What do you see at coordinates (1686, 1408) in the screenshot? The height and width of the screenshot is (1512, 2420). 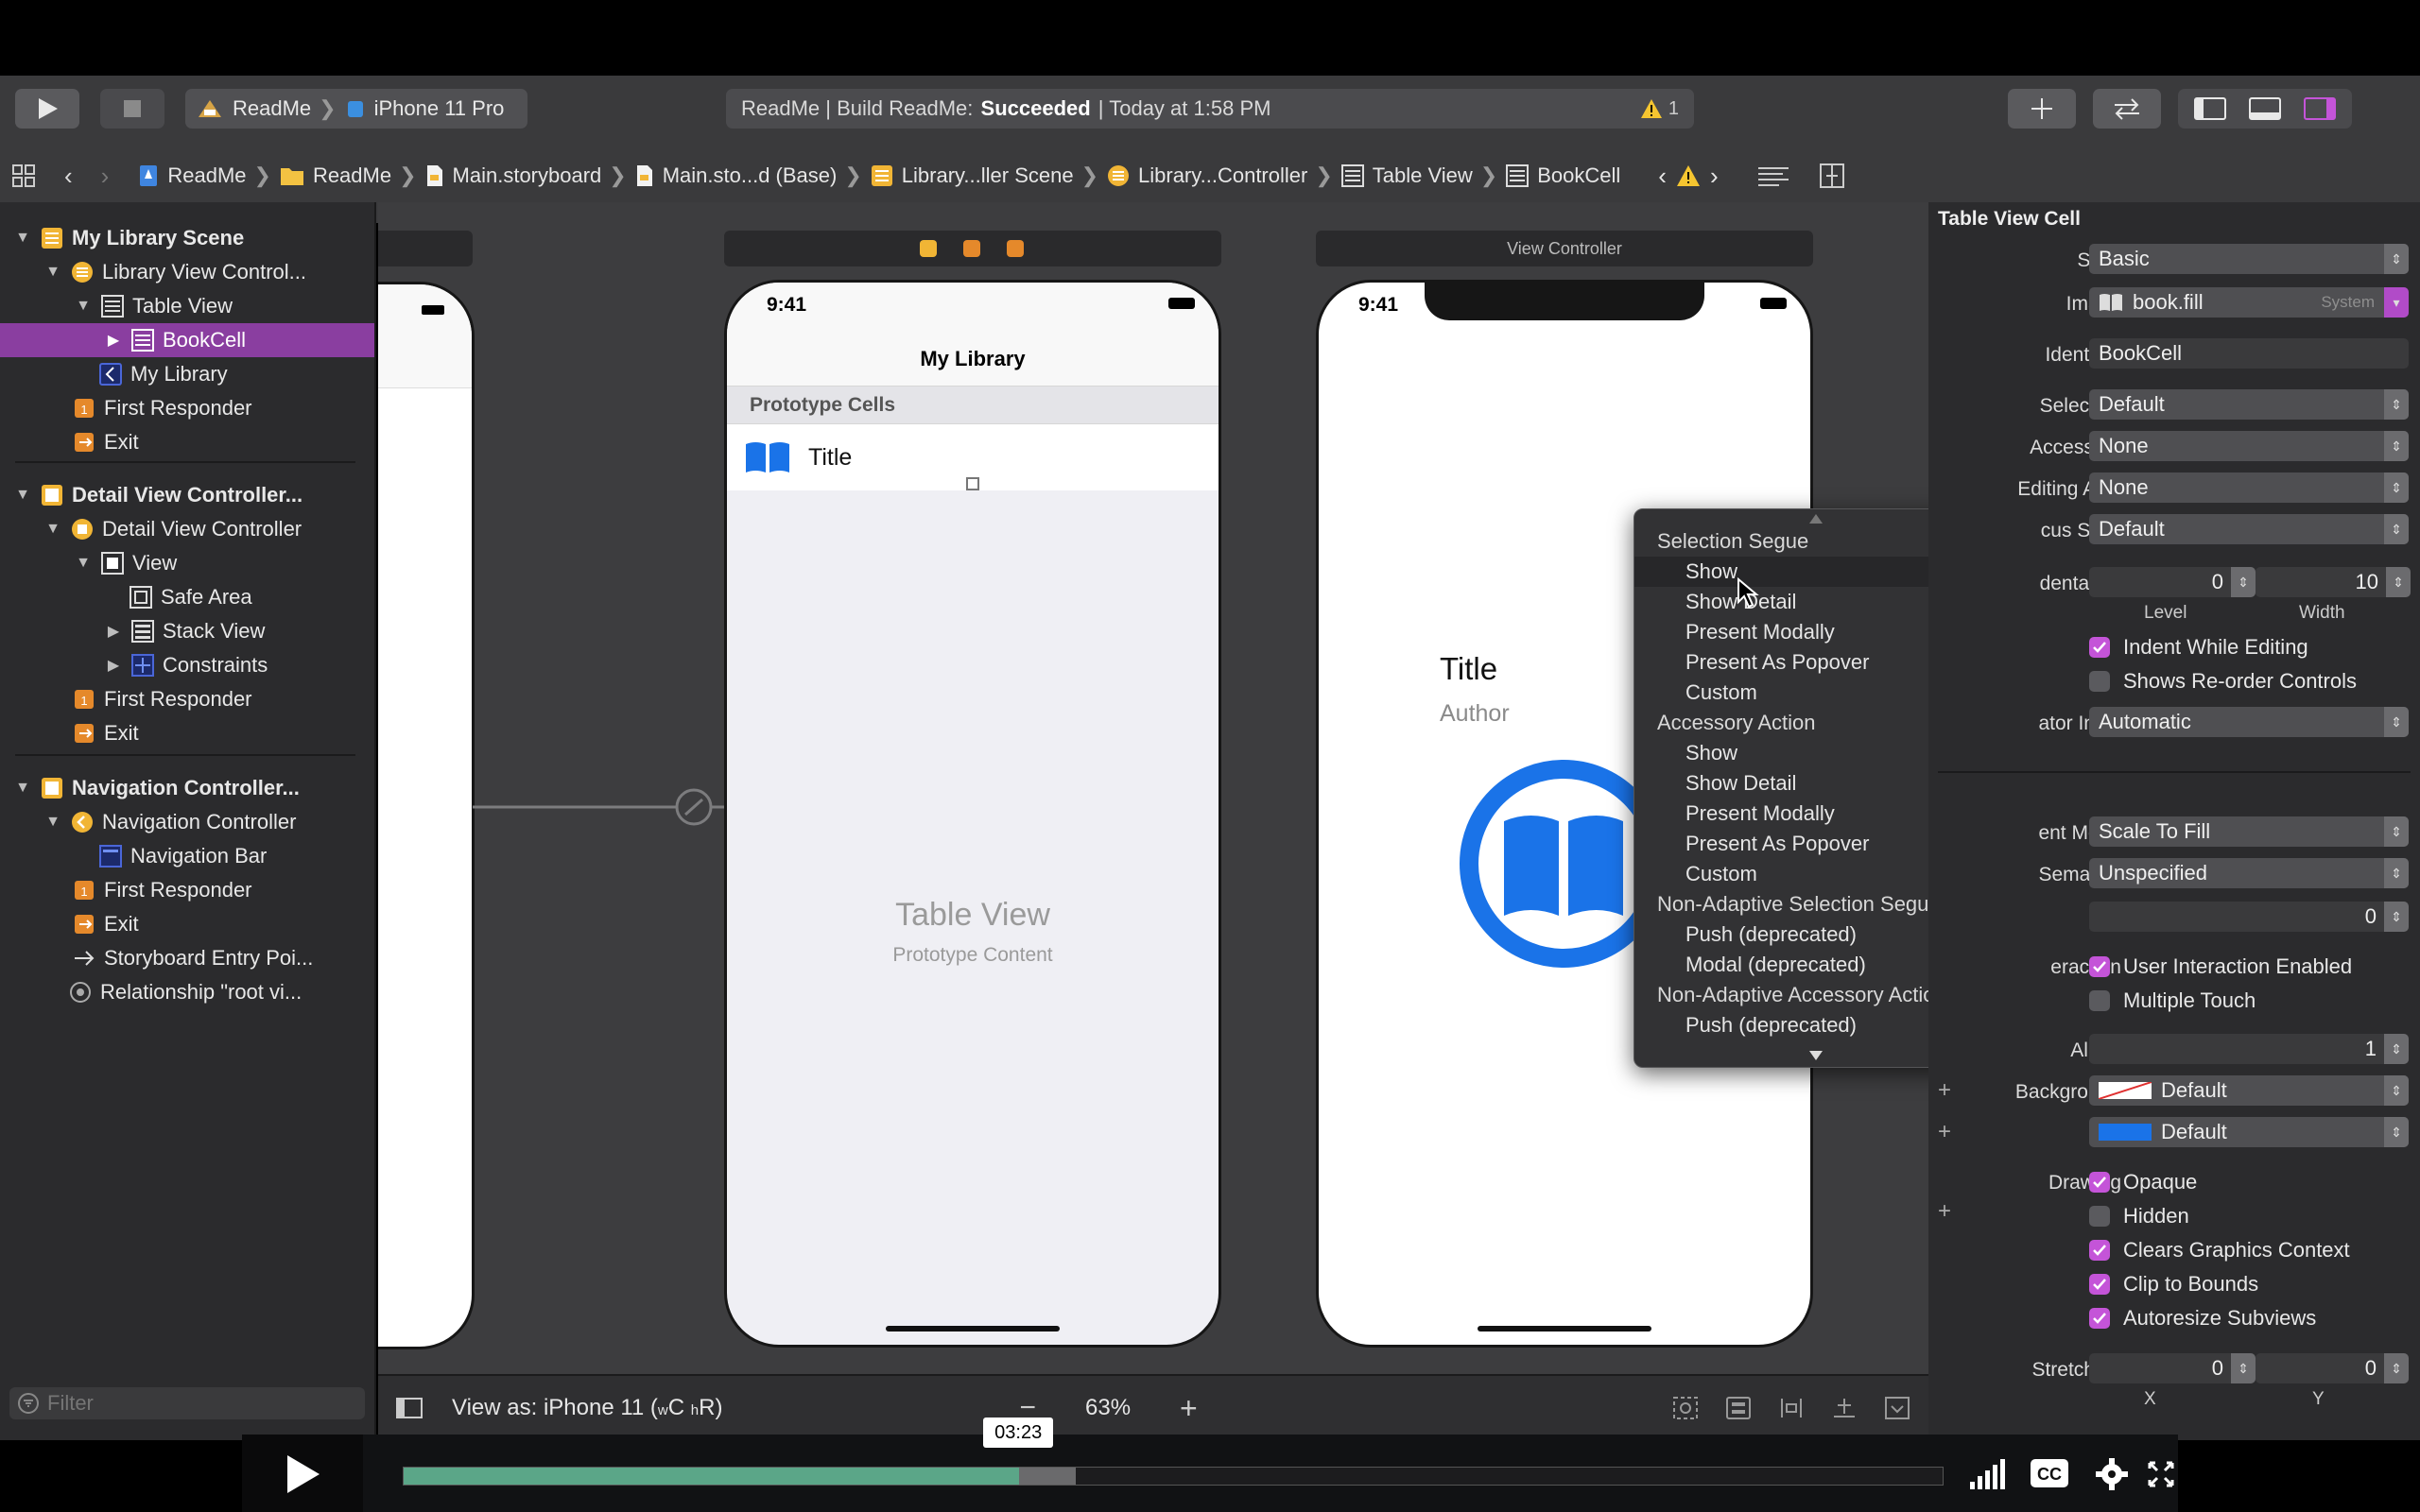 I see `update-frames-icon` at bounding box center [1686, 1408].